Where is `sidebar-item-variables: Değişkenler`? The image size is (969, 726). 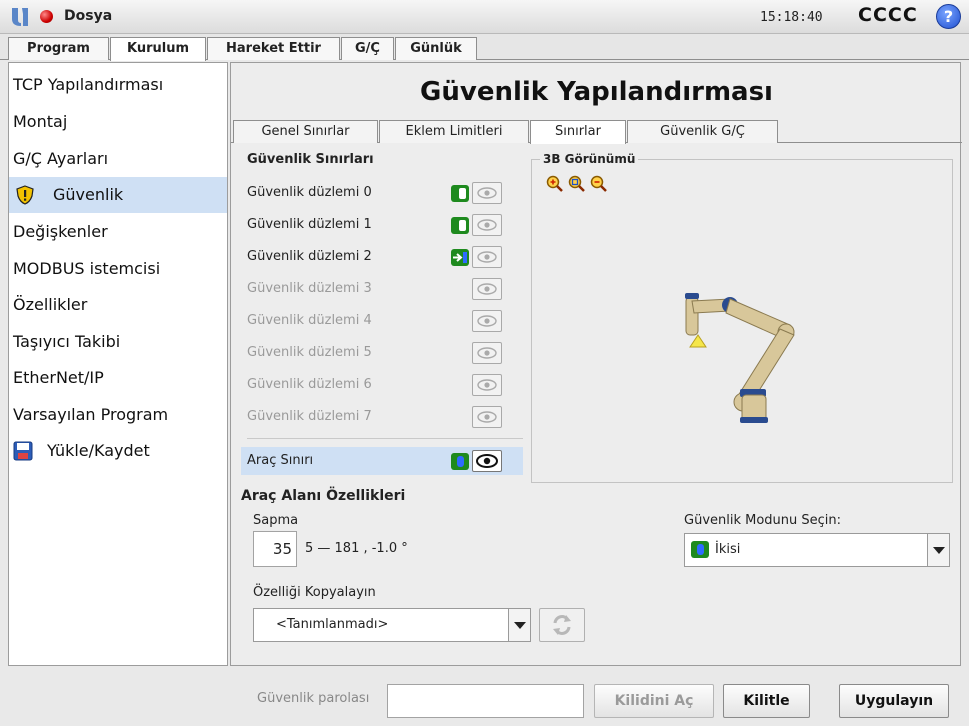 sidebar-item-variables: Değişkenler is located at coordinates (118, 232).